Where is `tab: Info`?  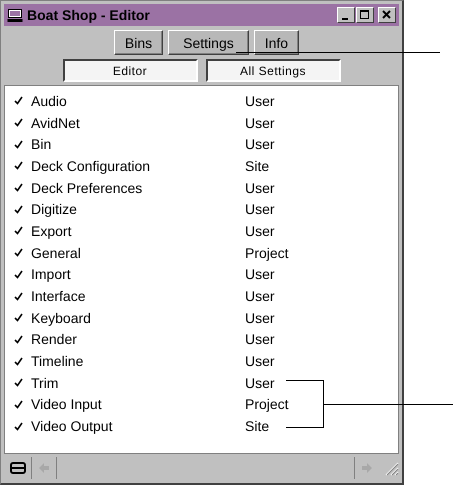
tab: Info is located at coordinates (277, 42).